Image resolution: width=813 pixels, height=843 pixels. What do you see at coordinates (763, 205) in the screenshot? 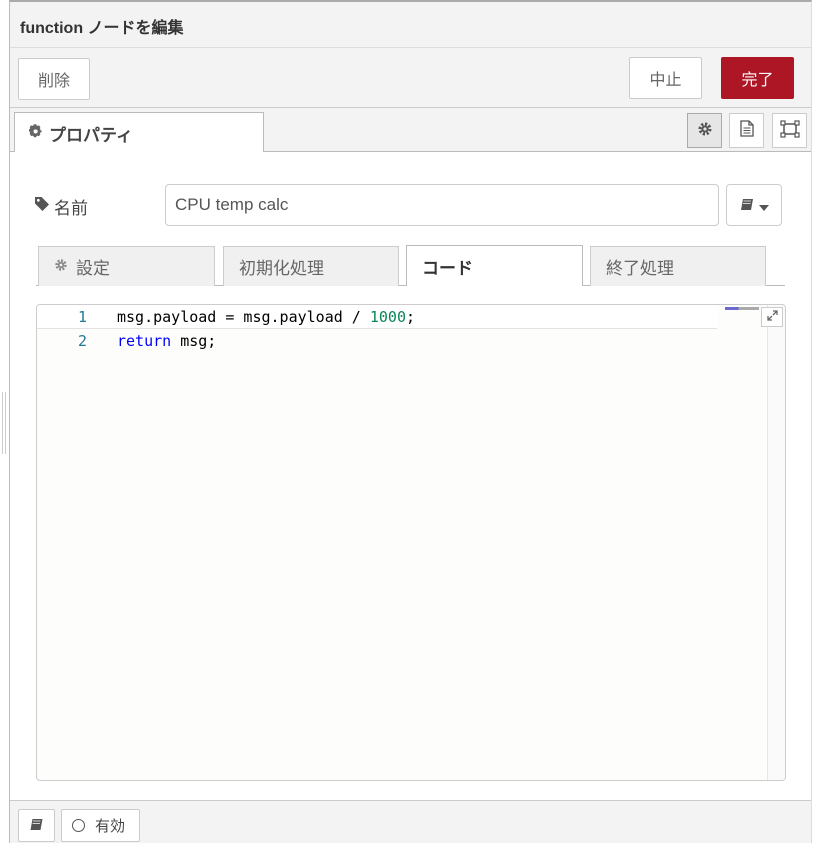
I see `chevron-down-icon` at bounding box center [763, 205].